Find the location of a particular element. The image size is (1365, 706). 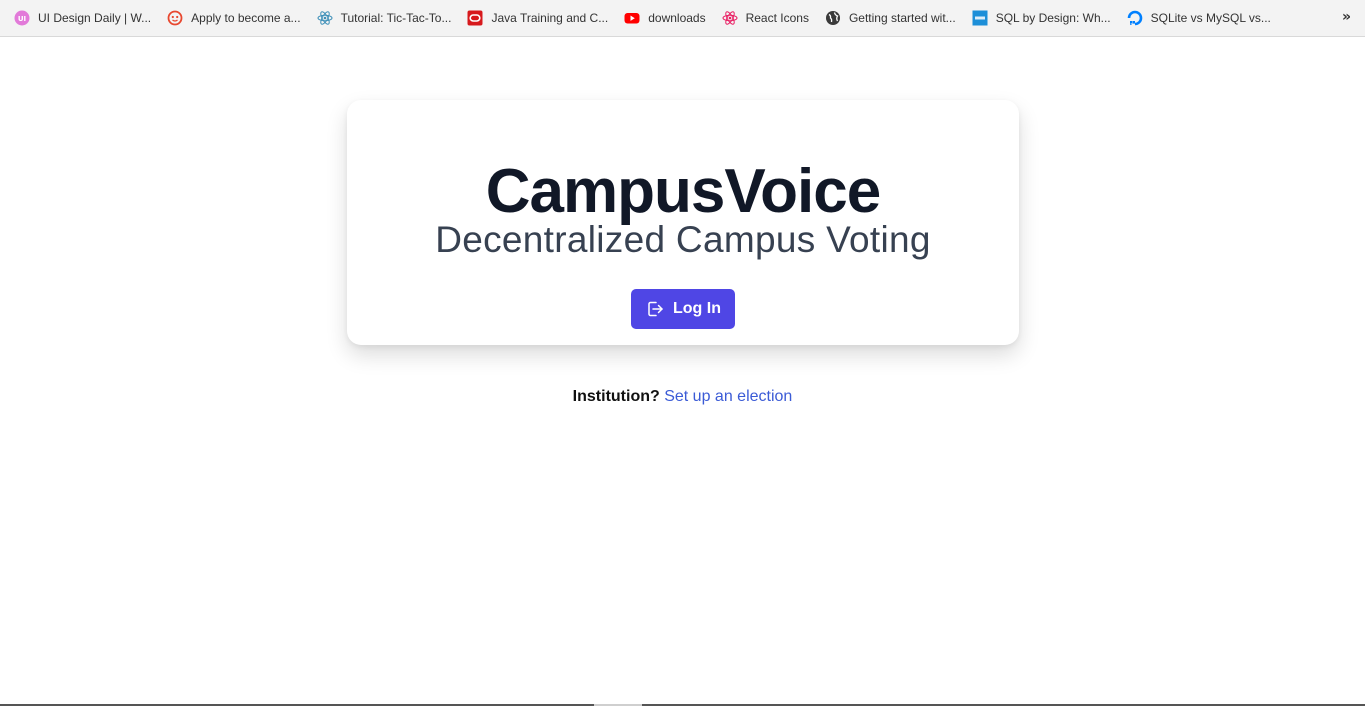

login-button: Log In is located at coordinates (683, 309).